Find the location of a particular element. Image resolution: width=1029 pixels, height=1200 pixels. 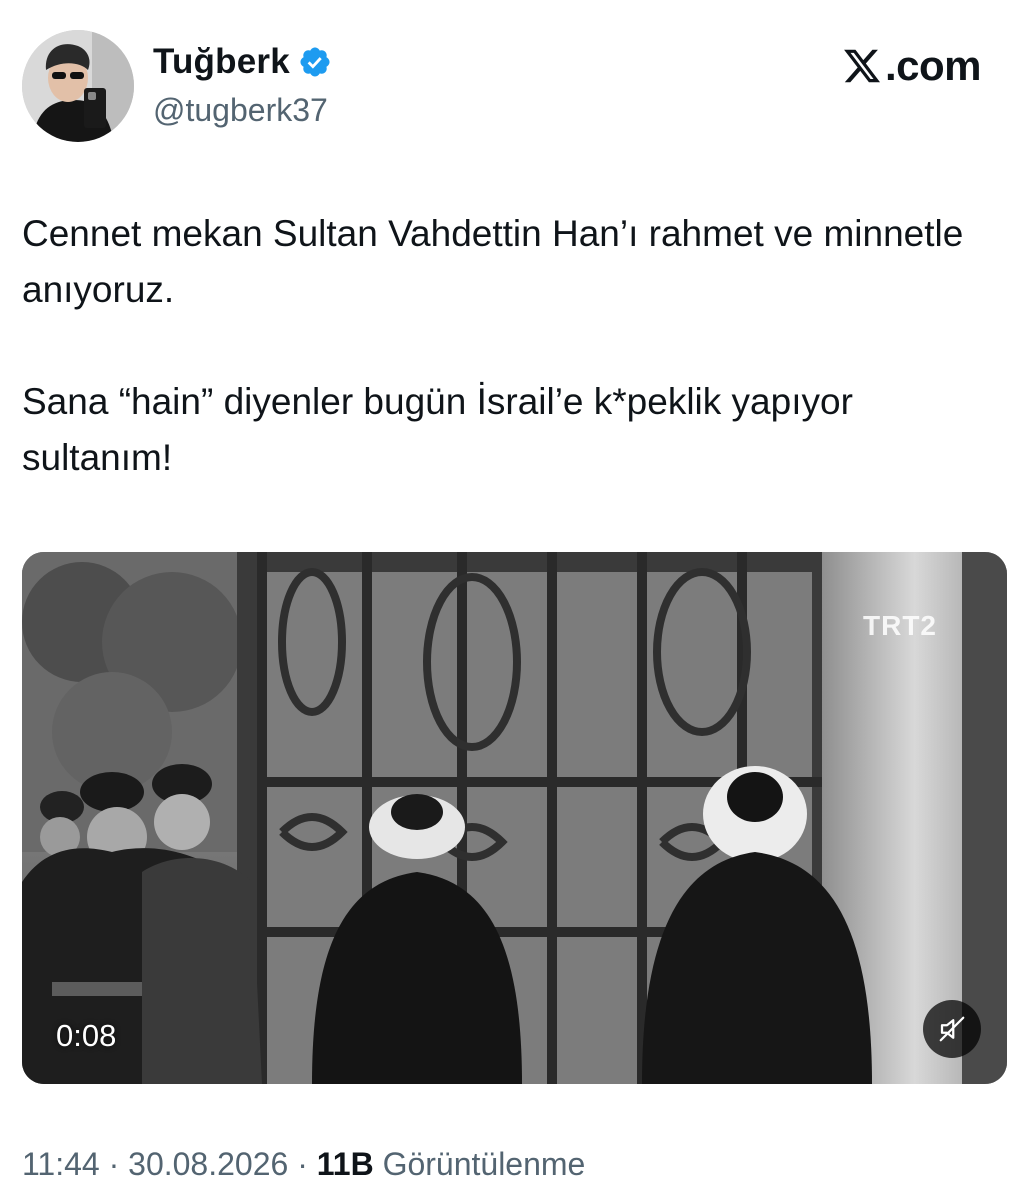

video-watermark: TRT2 is located at coordinates (900, 625).